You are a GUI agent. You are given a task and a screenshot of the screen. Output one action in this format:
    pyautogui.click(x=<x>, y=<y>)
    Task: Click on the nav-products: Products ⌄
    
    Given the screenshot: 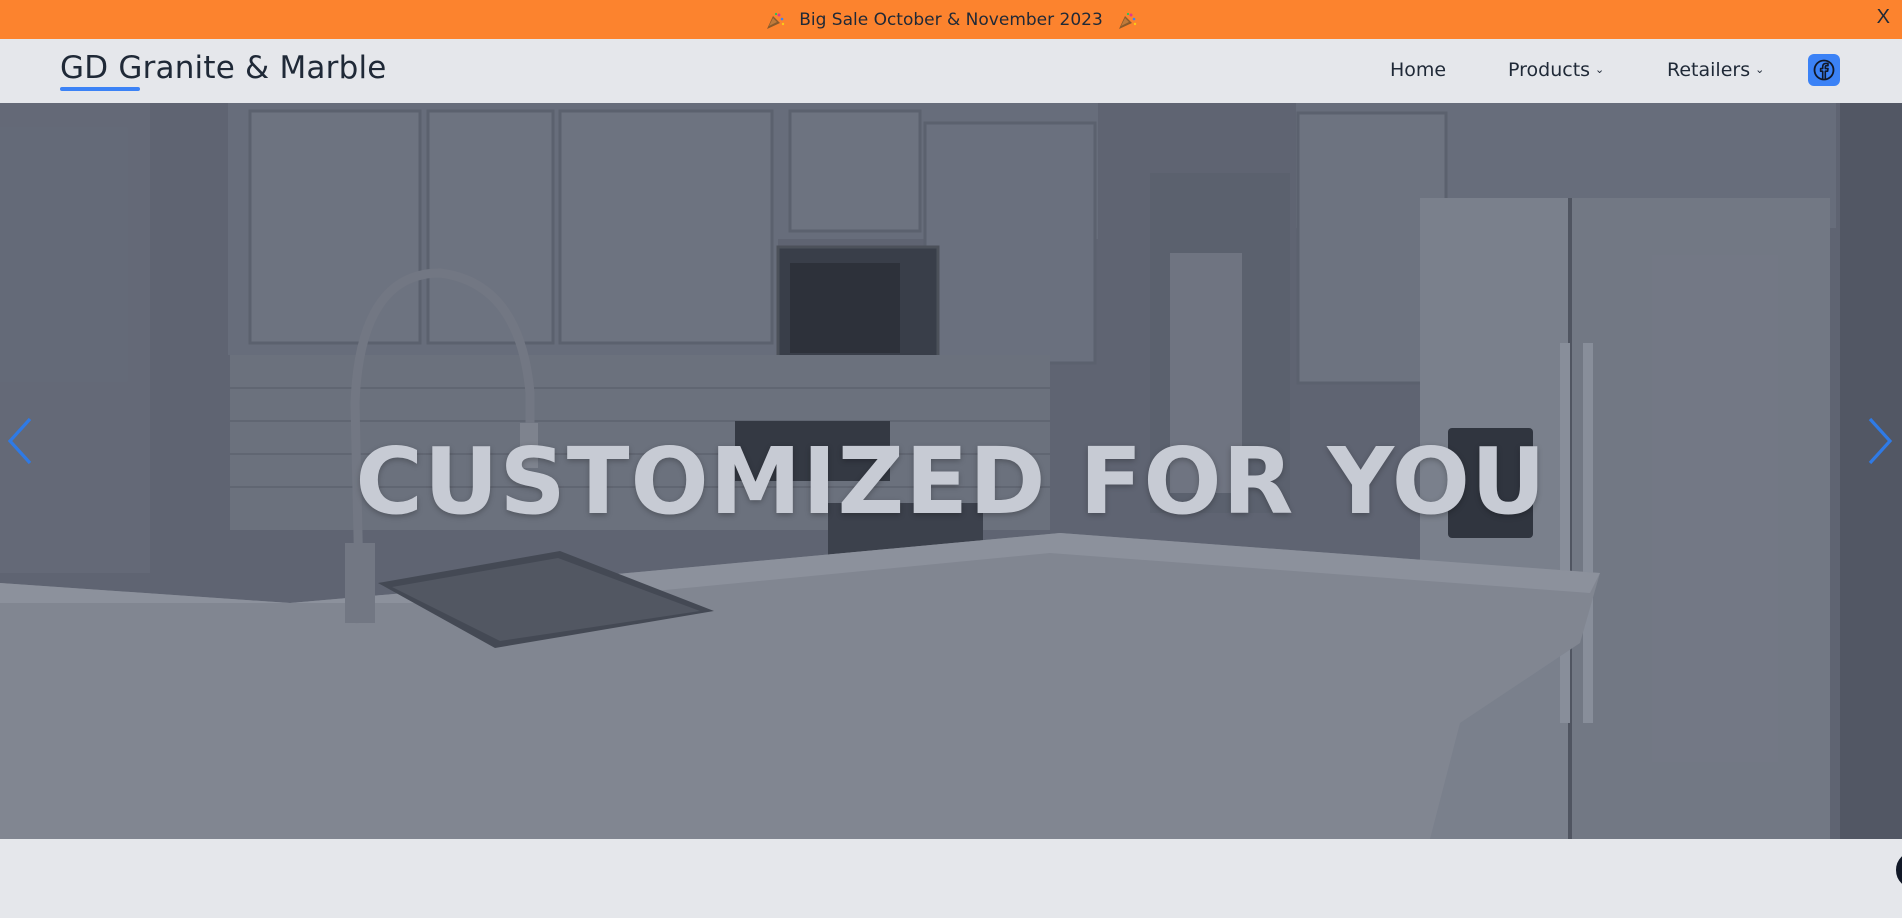 What is the action you would take?
    pyautogui.click(x=1556, y=70)
    